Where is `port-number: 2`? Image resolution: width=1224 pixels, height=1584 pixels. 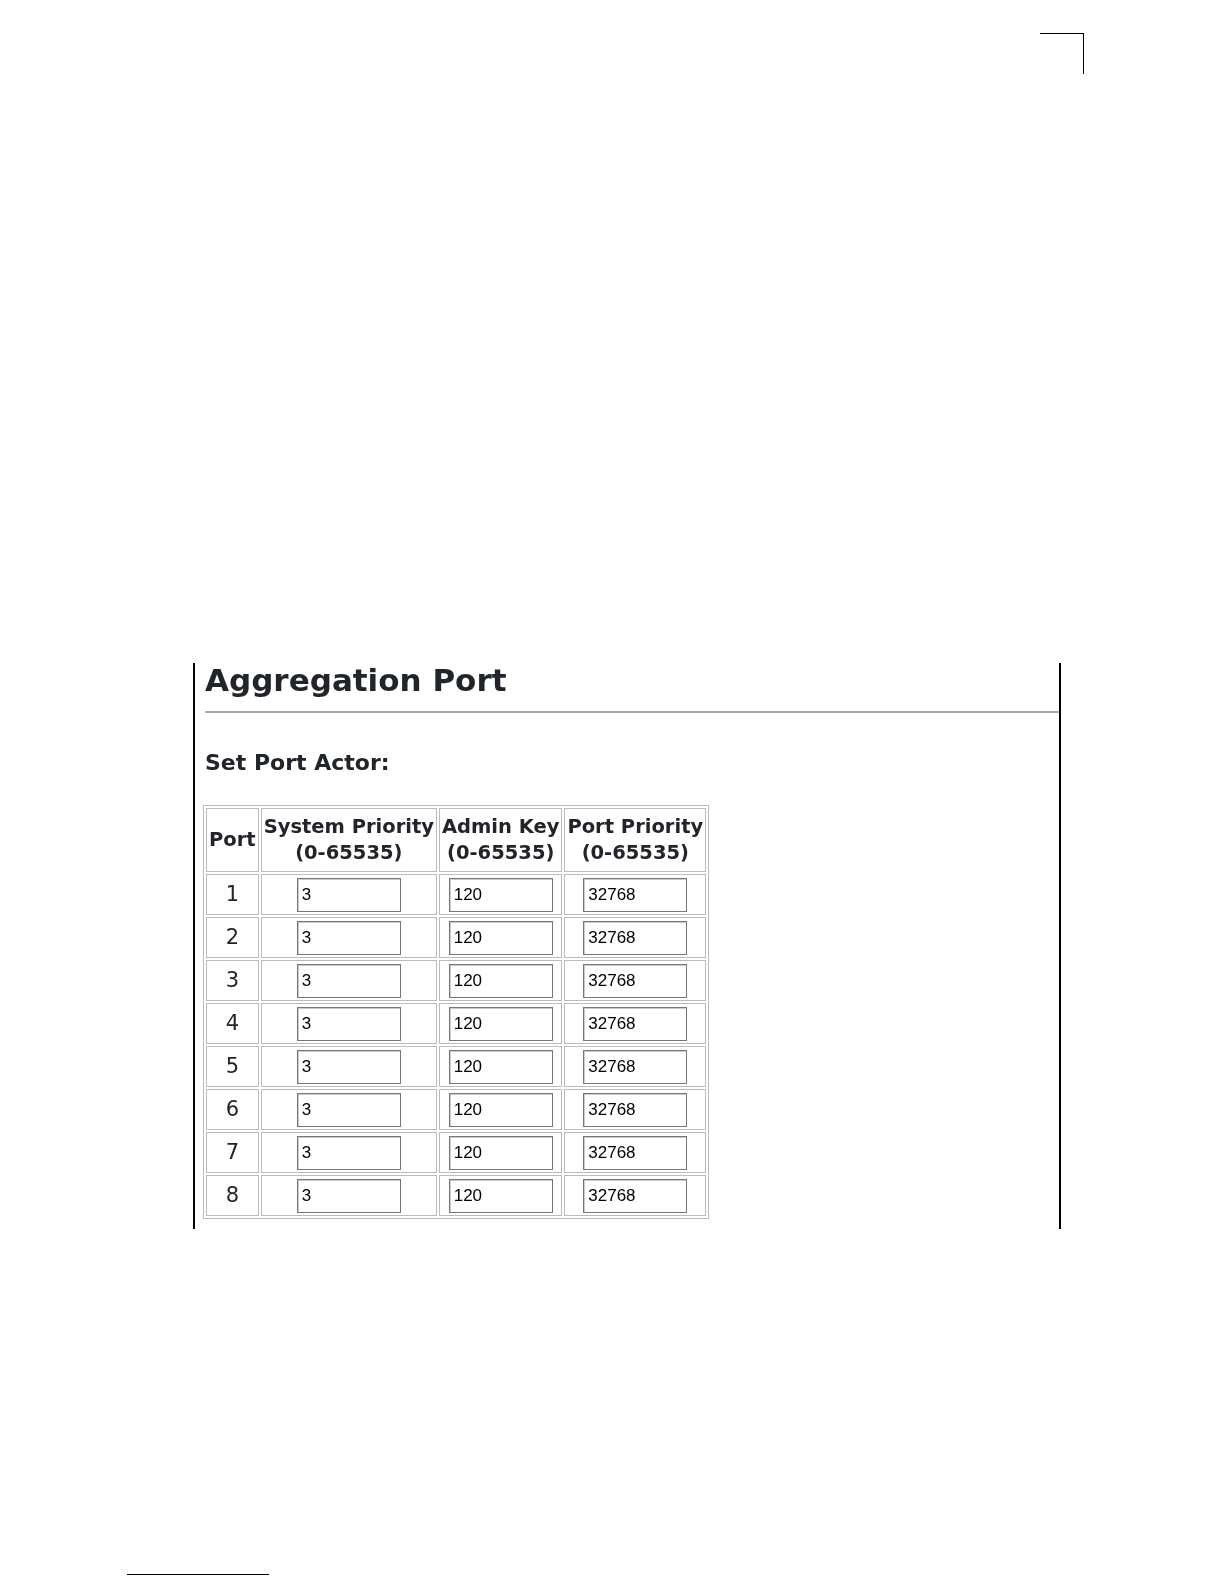 port-number: 2 is located at coordinates (232, 938).